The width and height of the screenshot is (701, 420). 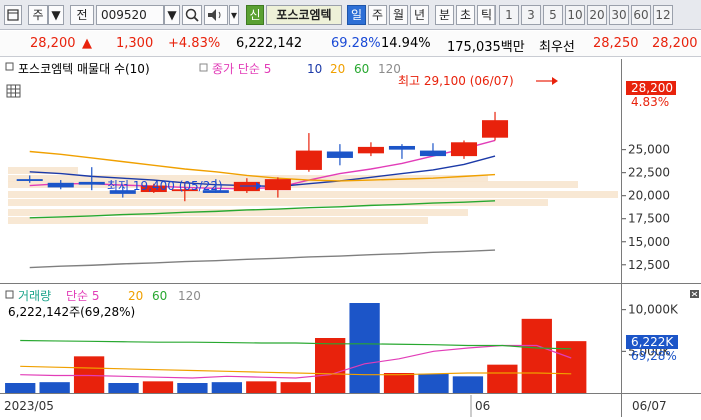 What do you see at coordinates (406, 43) in the screenshot?
I see `turnover-rate: 14.94%` at bounding box center [406, 43].